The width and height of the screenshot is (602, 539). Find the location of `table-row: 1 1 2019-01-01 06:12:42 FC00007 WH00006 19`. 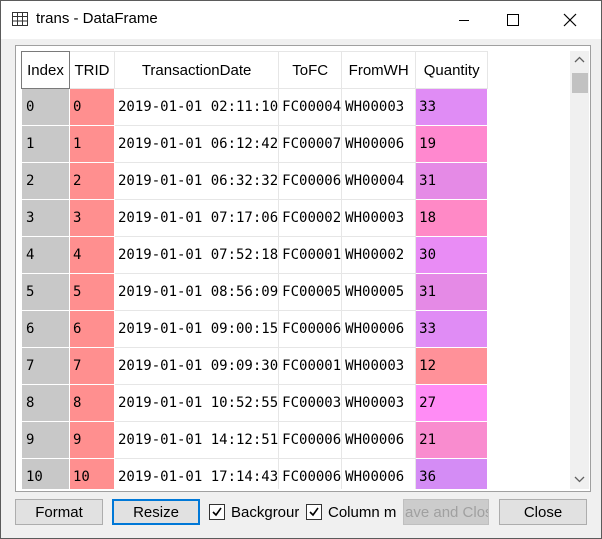

table-row: 1 1 2019-01-01 06:12:42 FC00007 WH00006 19 is located at coordinates (255, 144).